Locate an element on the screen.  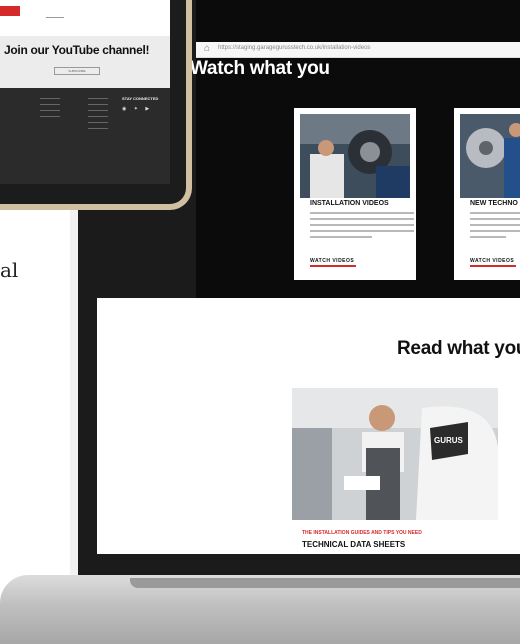
tablet-footer: STAY CONNECTED ◉ ✦ ▶ is located at coordinates (85, 136).